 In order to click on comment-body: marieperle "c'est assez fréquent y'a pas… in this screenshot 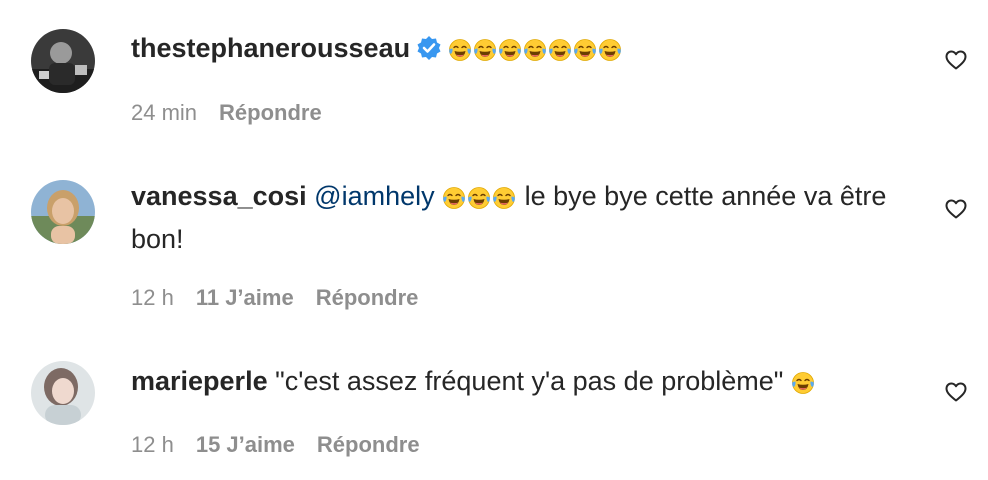, I will do `click(516, 383)`.